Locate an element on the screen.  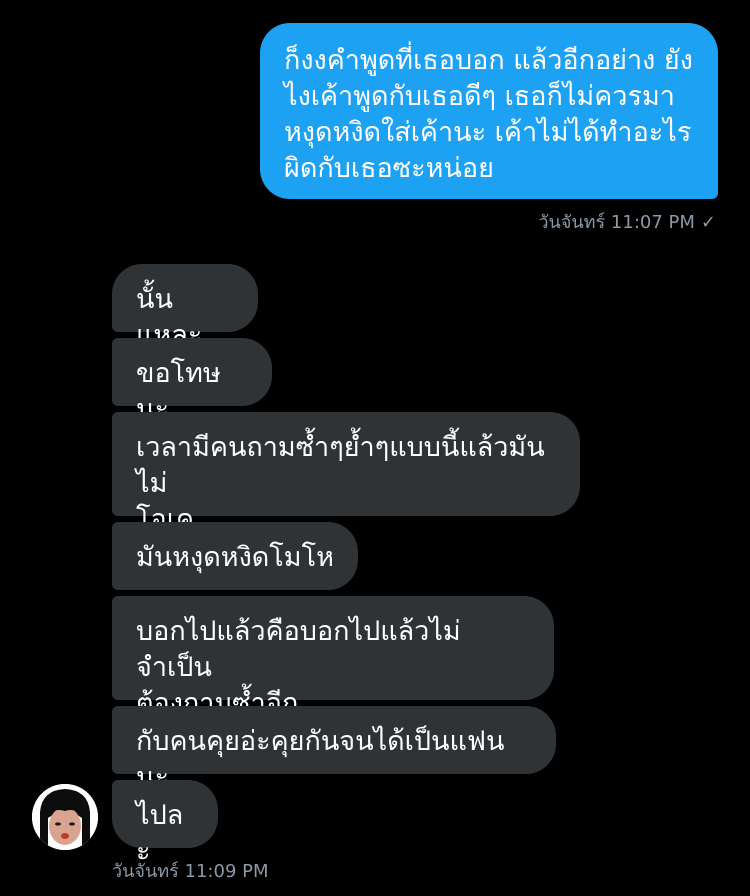
message-bubble-incoming: เวลามีคนถามซ้ำๆย้ำๆแบบนี้แล้วมันไม่ โอเค is located at coordinates (346, 473).